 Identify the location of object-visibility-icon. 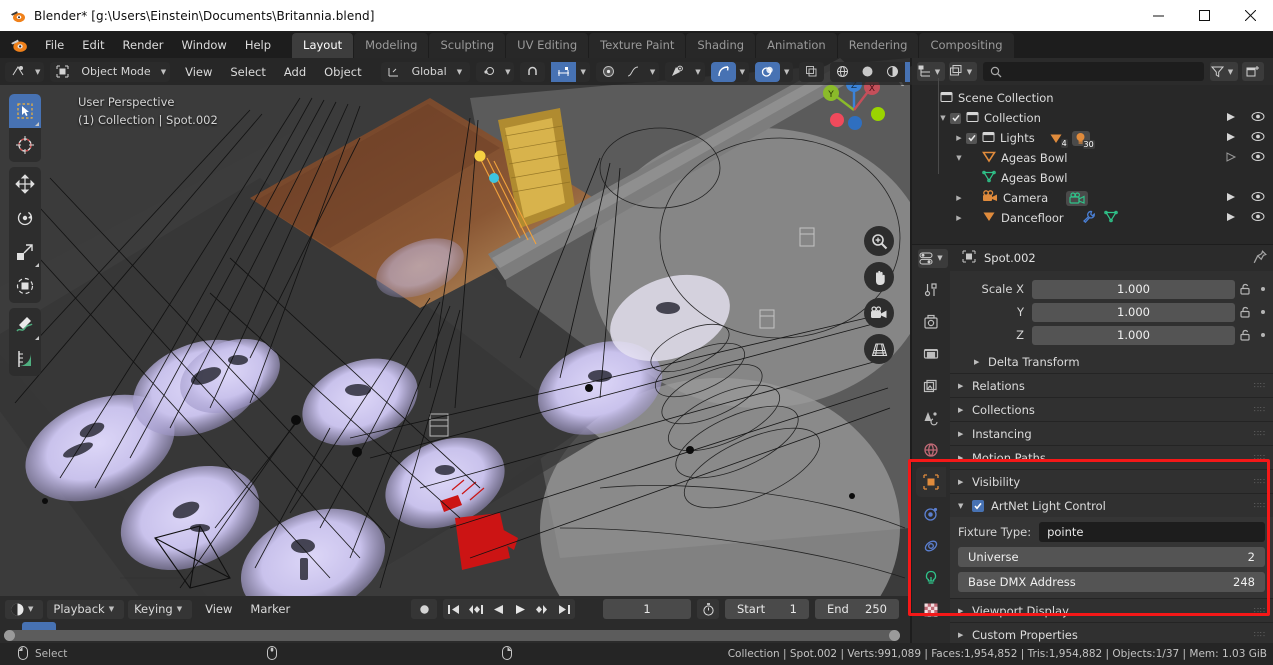
(678, 72).